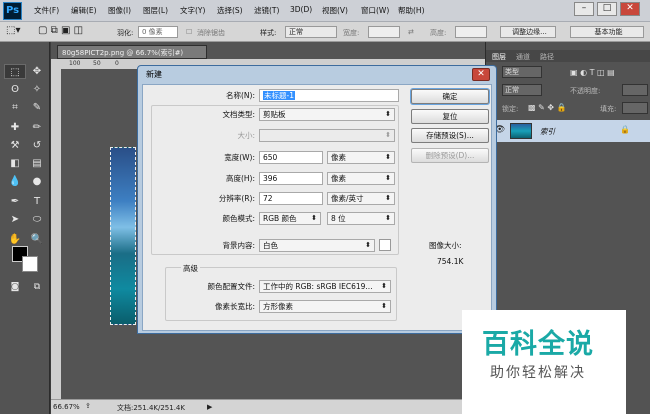  What do you see at coordinates (325, 306) in the screenshot?
I see `pixel-aspect-dropdown: 方形像素 ⬍` at bounding box center [325, 306].